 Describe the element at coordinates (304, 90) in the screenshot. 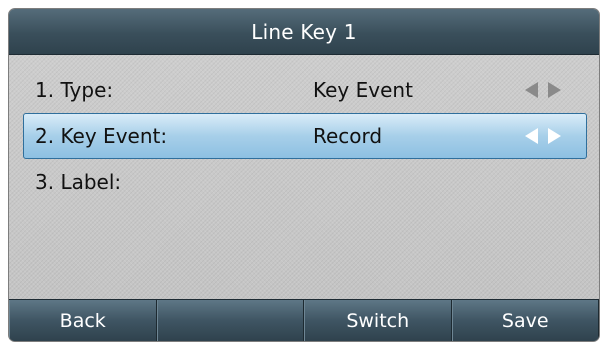

I see `type-row: 1. Type: Key Event` at that location.